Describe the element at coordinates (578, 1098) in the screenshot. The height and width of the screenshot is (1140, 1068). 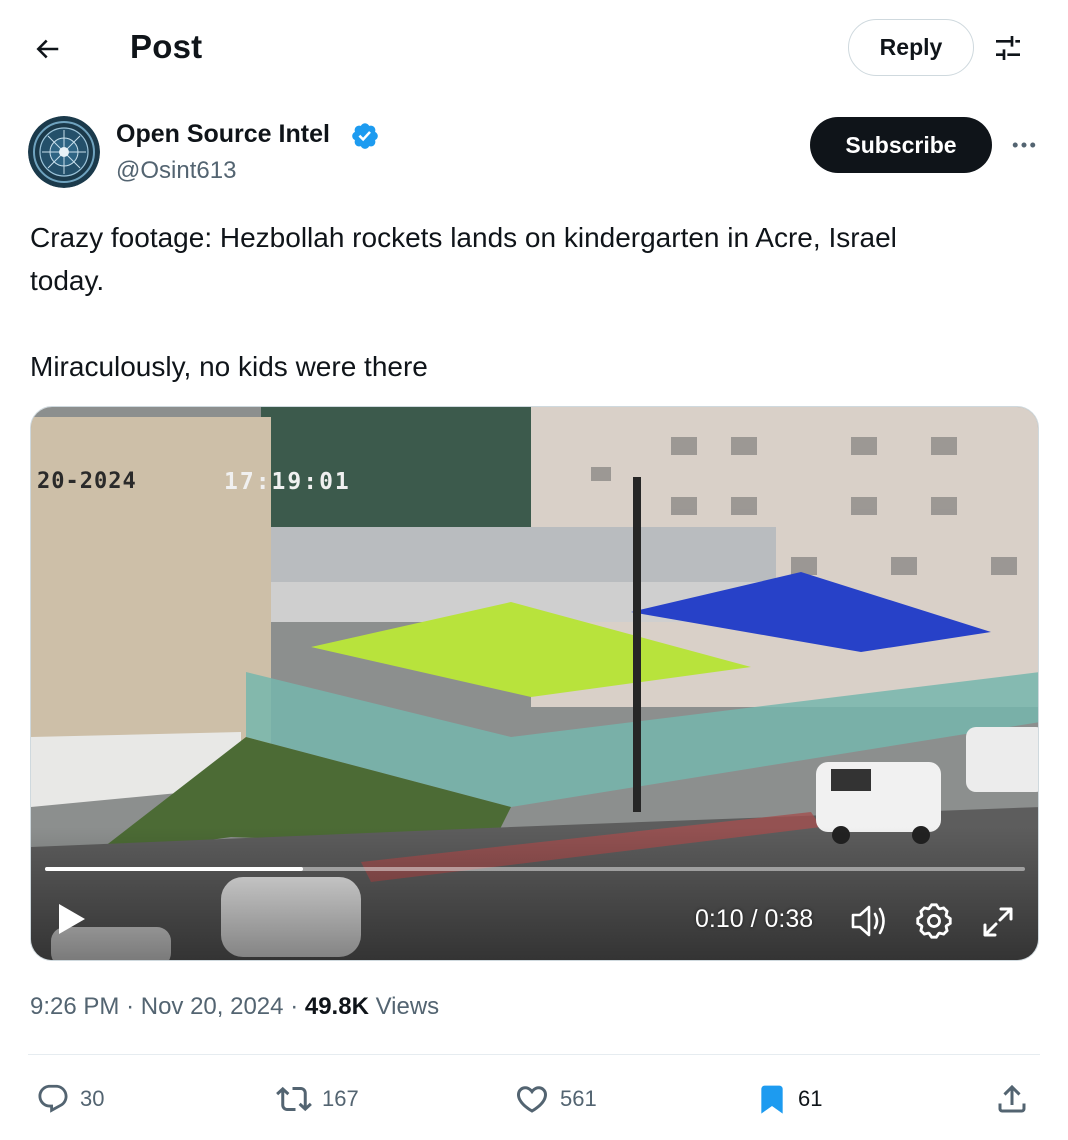
I see `like-count: 561` at that location.